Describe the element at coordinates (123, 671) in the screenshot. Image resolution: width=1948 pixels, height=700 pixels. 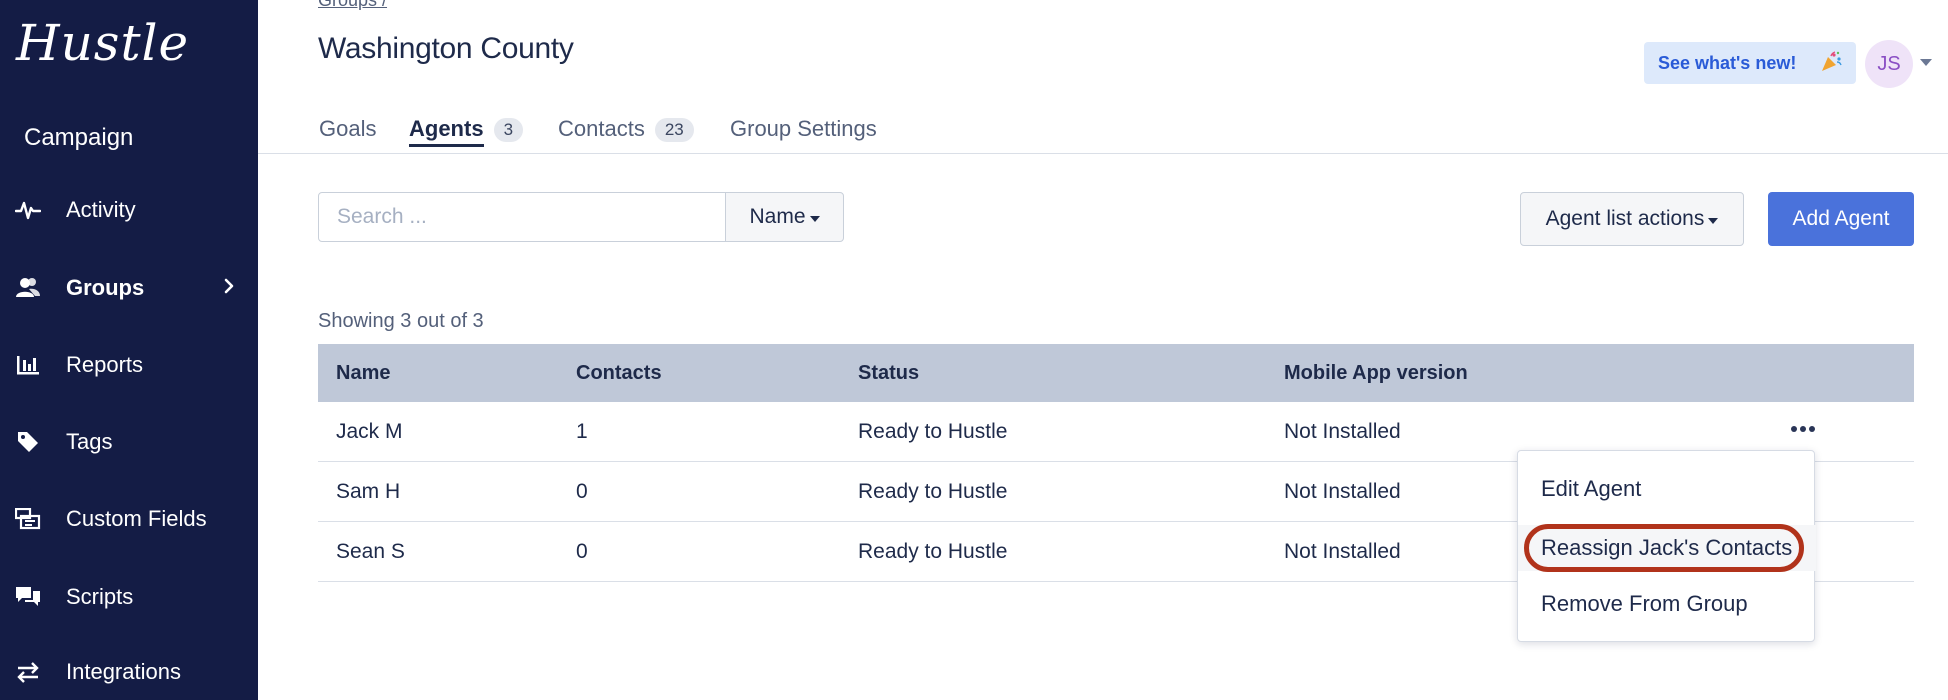
I see `sidebar-item-label: Integrations` at that location.